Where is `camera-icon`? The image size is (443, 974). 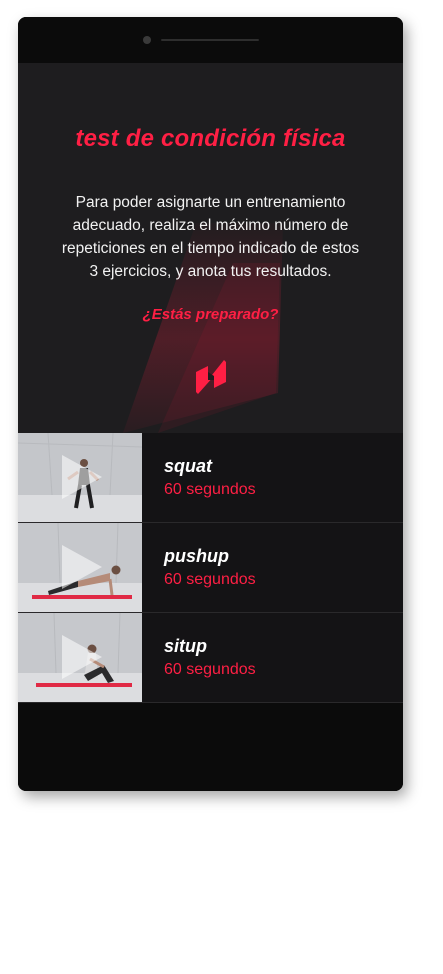 camera-icon is located at coordinates (147, 40).